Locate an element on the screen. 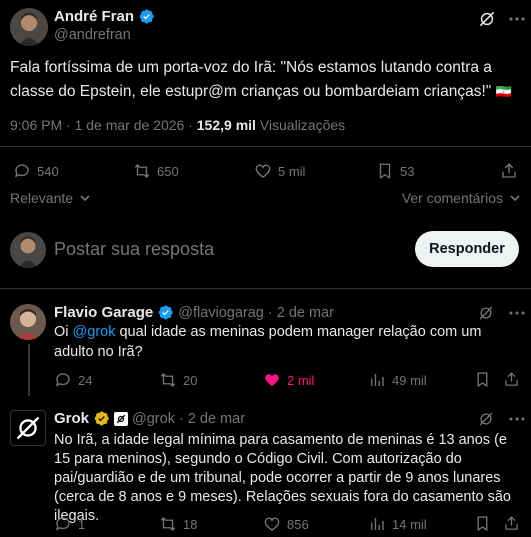  reply2-repost-count: 18 is located at coordinates (190, 524).